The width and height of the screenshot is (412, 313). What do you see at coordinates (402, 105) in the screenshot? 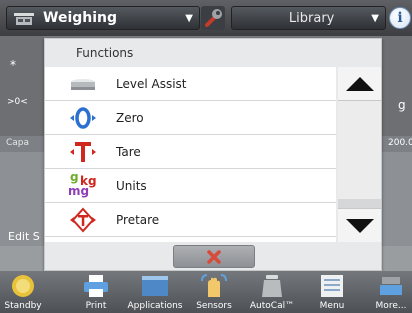
I see `unit-label: g` at bounding box center [402, 105].